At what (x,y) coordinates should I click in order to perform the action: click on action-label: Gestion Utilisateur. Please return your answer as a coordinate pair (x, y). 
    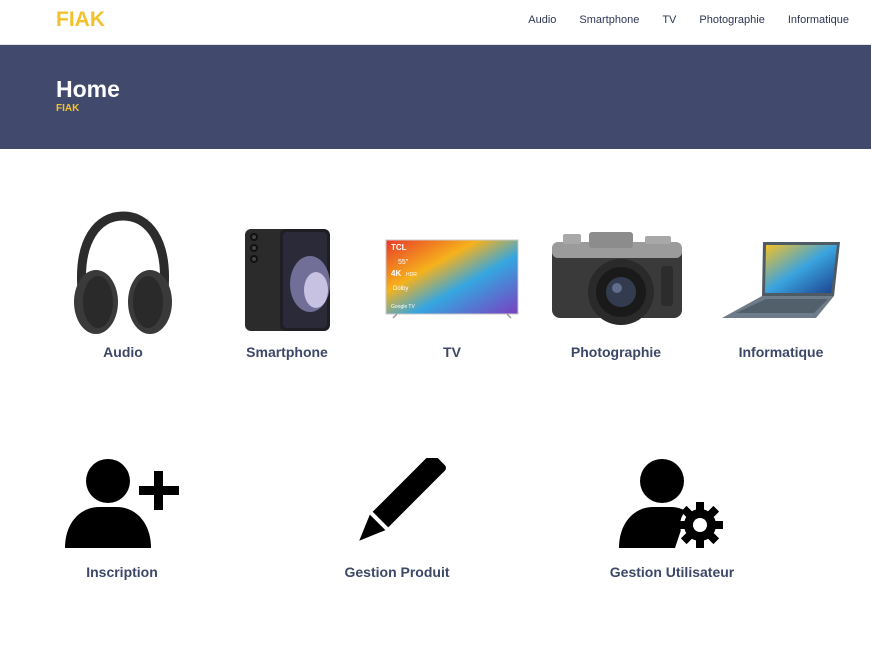
    Looking at the image, I should click on (672, 572).